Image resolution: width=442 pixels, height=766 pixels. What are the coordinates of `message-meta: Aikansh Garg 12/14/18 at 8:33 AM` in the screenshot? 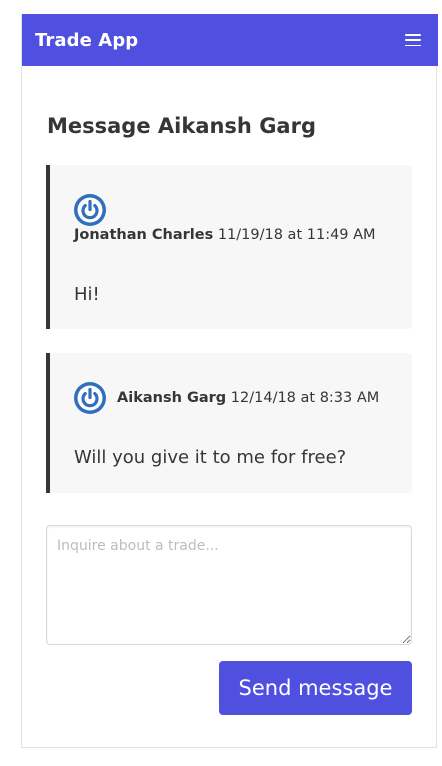 It's located at (248, 398).